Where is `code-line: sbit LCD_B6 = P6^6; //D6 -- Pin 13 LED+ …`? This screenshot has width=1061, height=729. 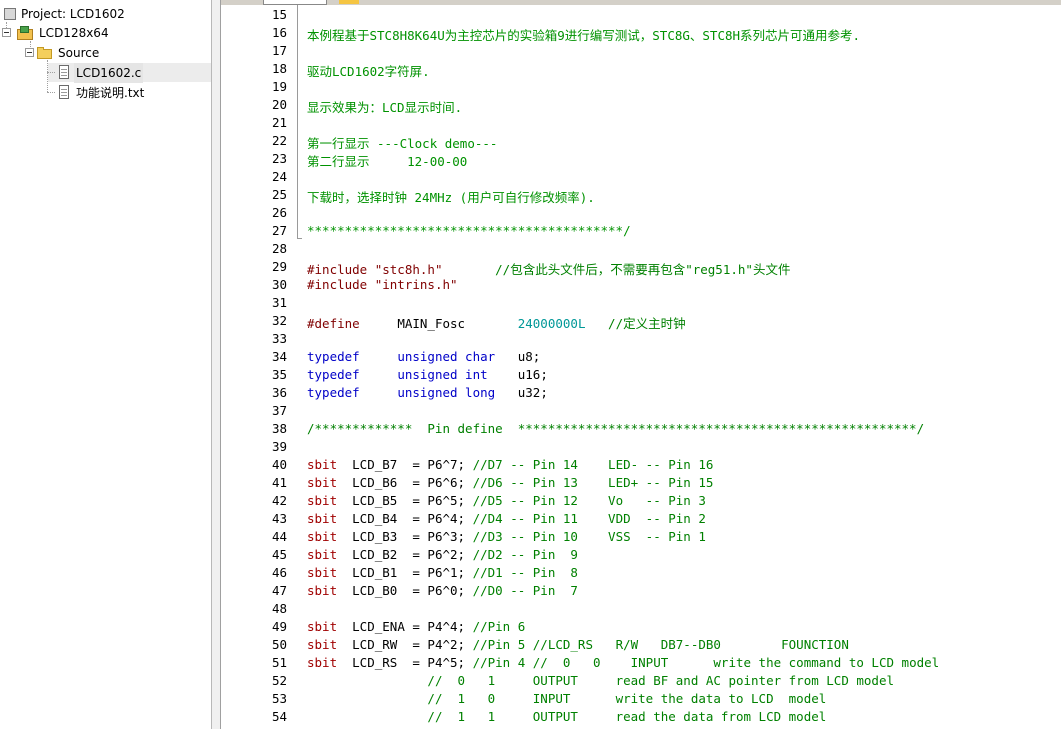
code-line: sbit LCD_B6 = P6^6; //D6 -- Pin 13 LED+ … is located at coordinates (510, 482).